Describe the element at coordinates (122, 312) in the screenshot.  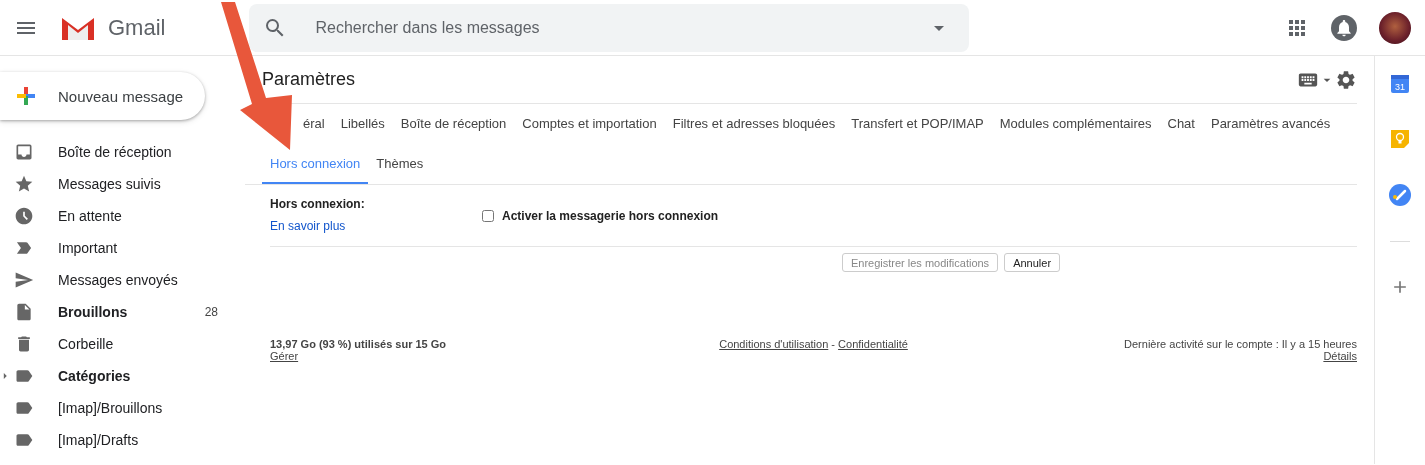
I see `sidebar-item: Brouillons 28` at that location.